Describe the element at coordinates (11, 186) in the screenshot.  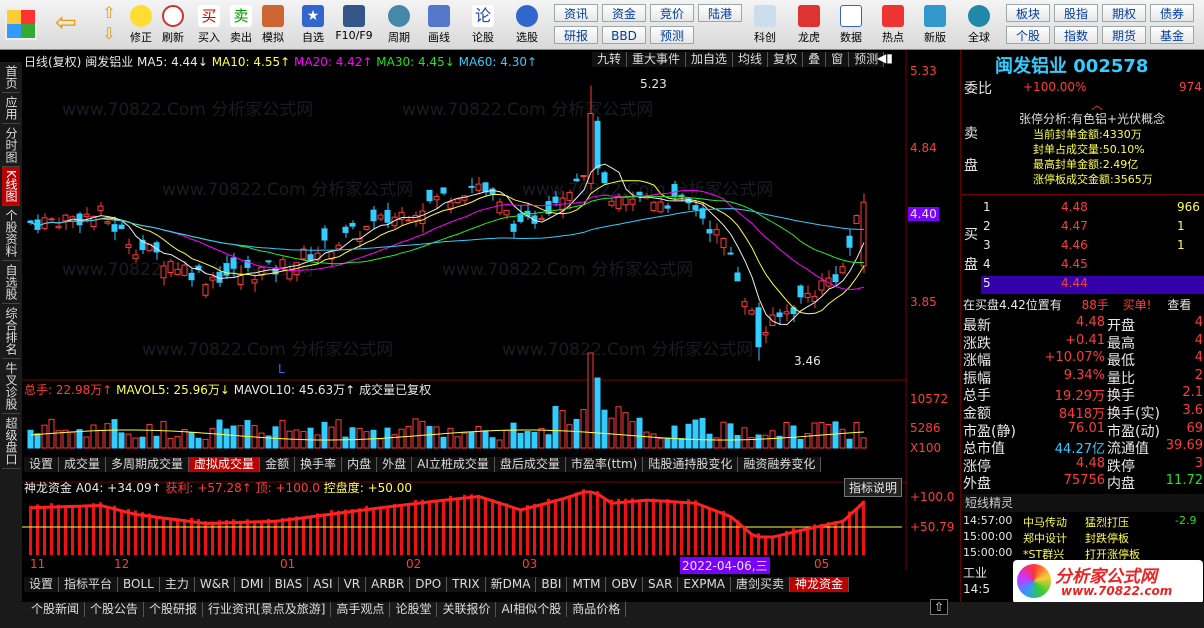
I see `left-tab: K线图` at that location.